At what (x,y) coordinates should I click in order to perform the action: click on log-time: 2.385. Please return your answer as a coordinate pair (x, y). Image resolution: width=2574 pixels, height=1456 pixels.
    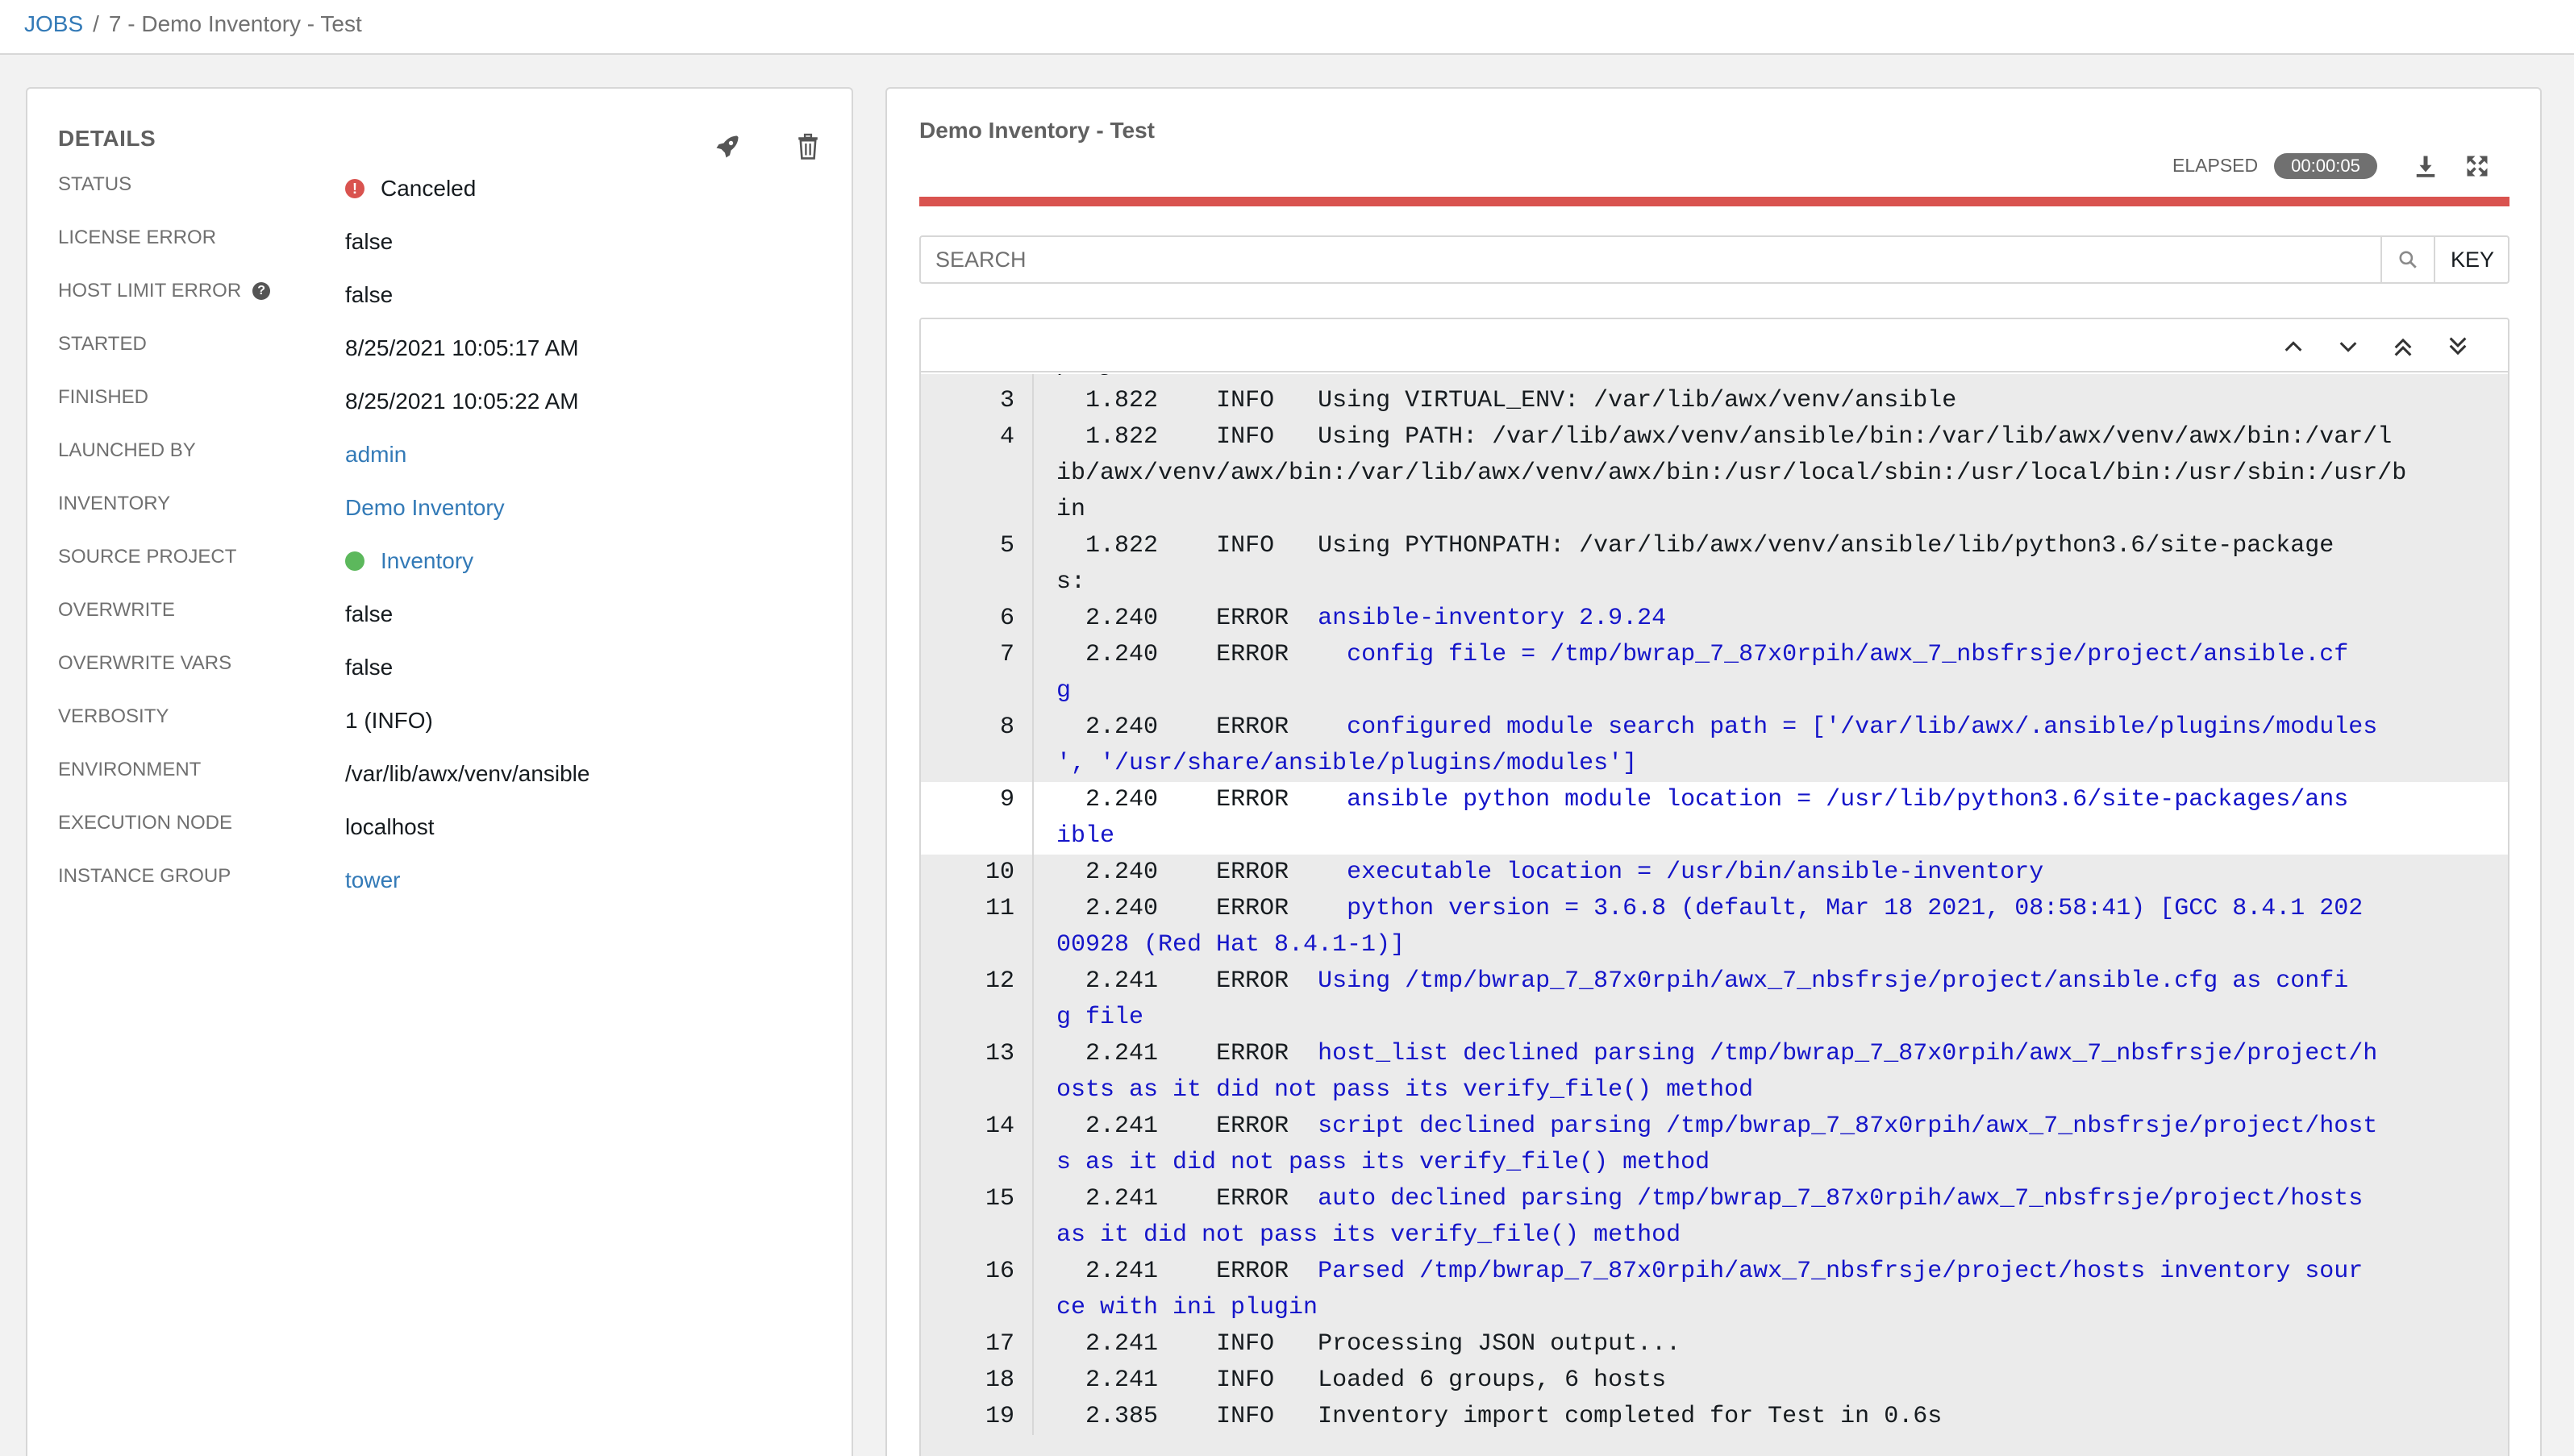
    Looking at the image, I should click on (1122, 1416).